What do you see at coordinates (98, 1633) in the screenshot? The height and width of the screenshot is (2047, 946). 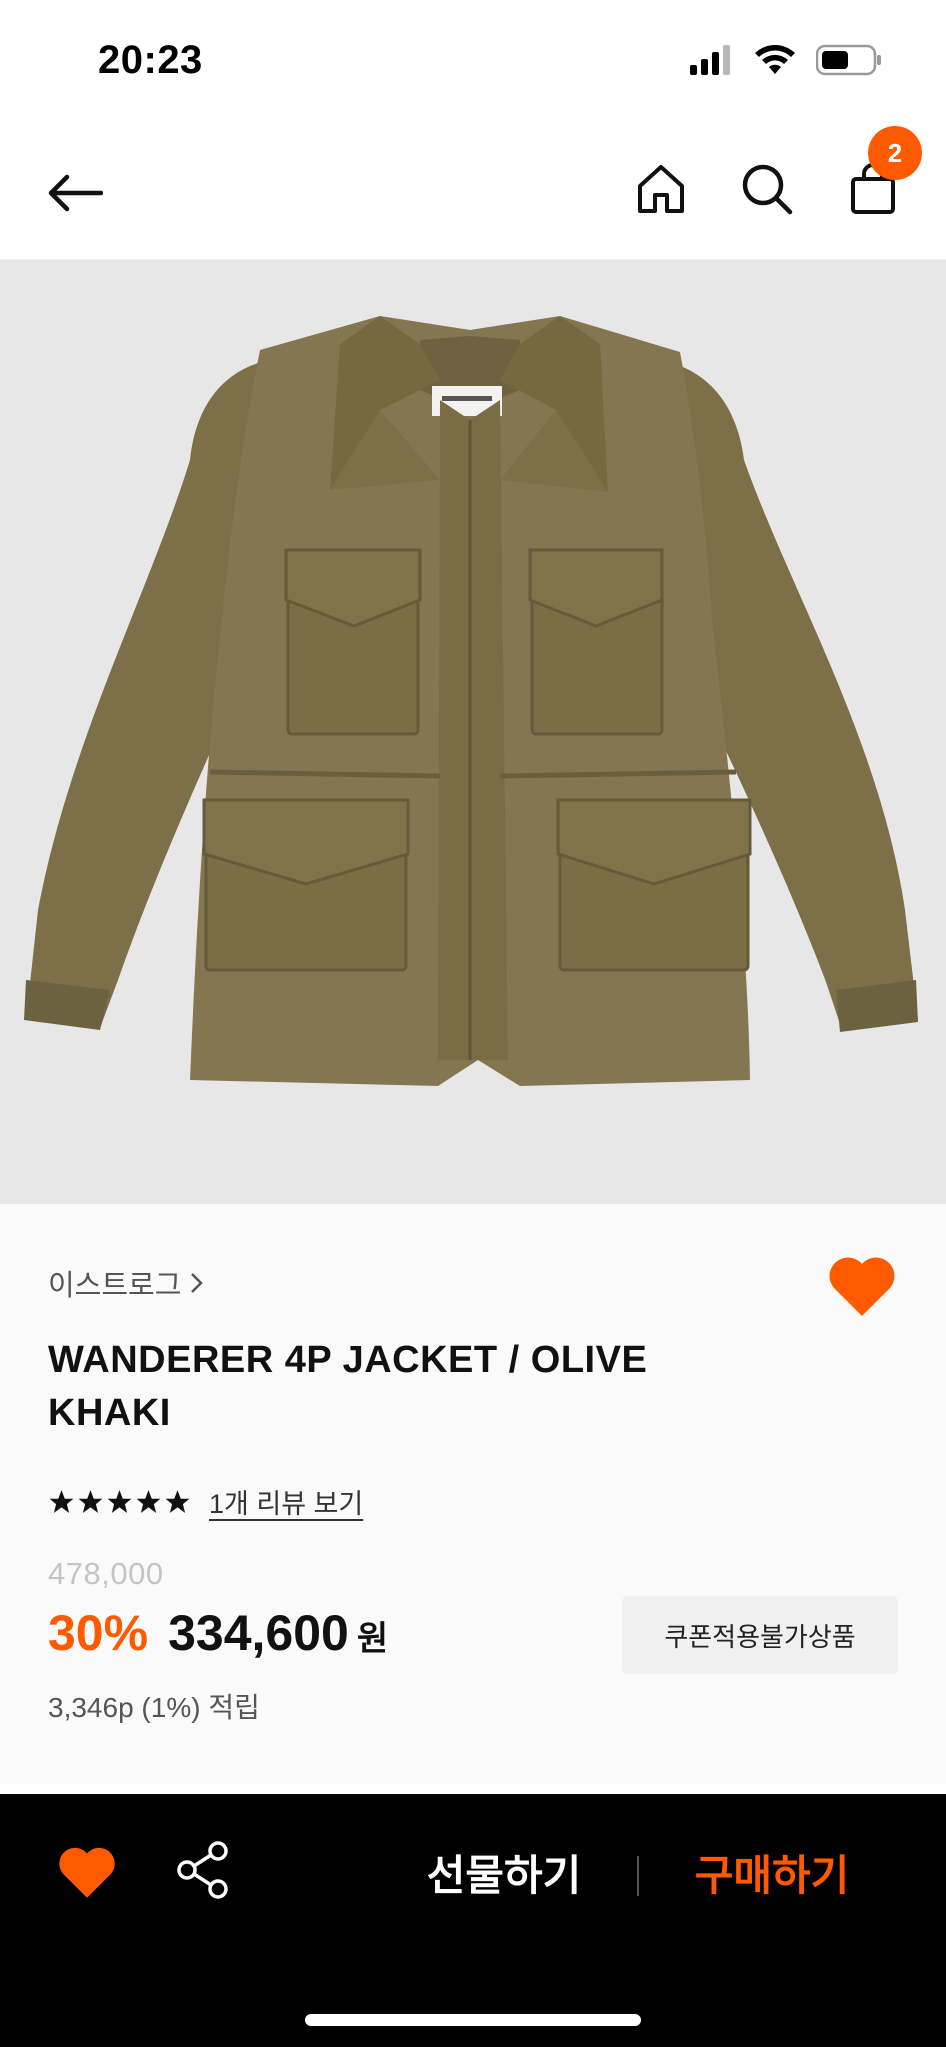 I see `discount-rate: 30%` at bounding box center [98, 1633].